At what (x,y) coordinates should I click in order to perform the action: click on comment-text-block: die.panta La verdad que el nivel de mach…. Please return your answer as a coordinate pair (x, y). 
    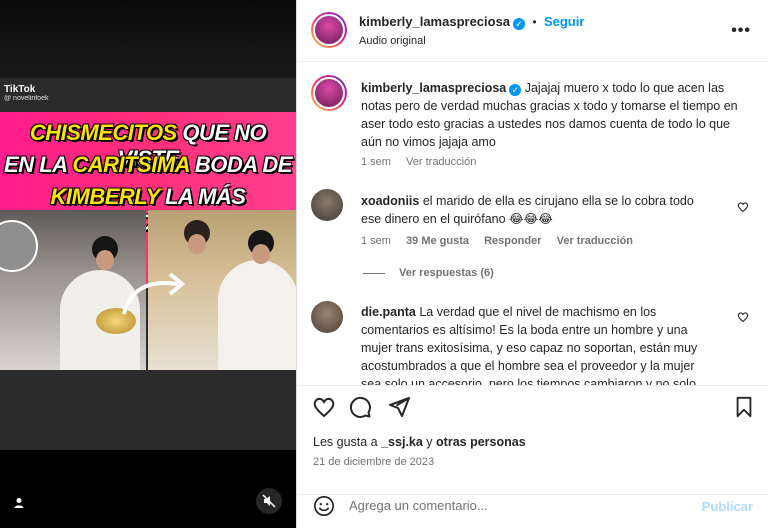
    Looking at the image, I should click on (536, 344).